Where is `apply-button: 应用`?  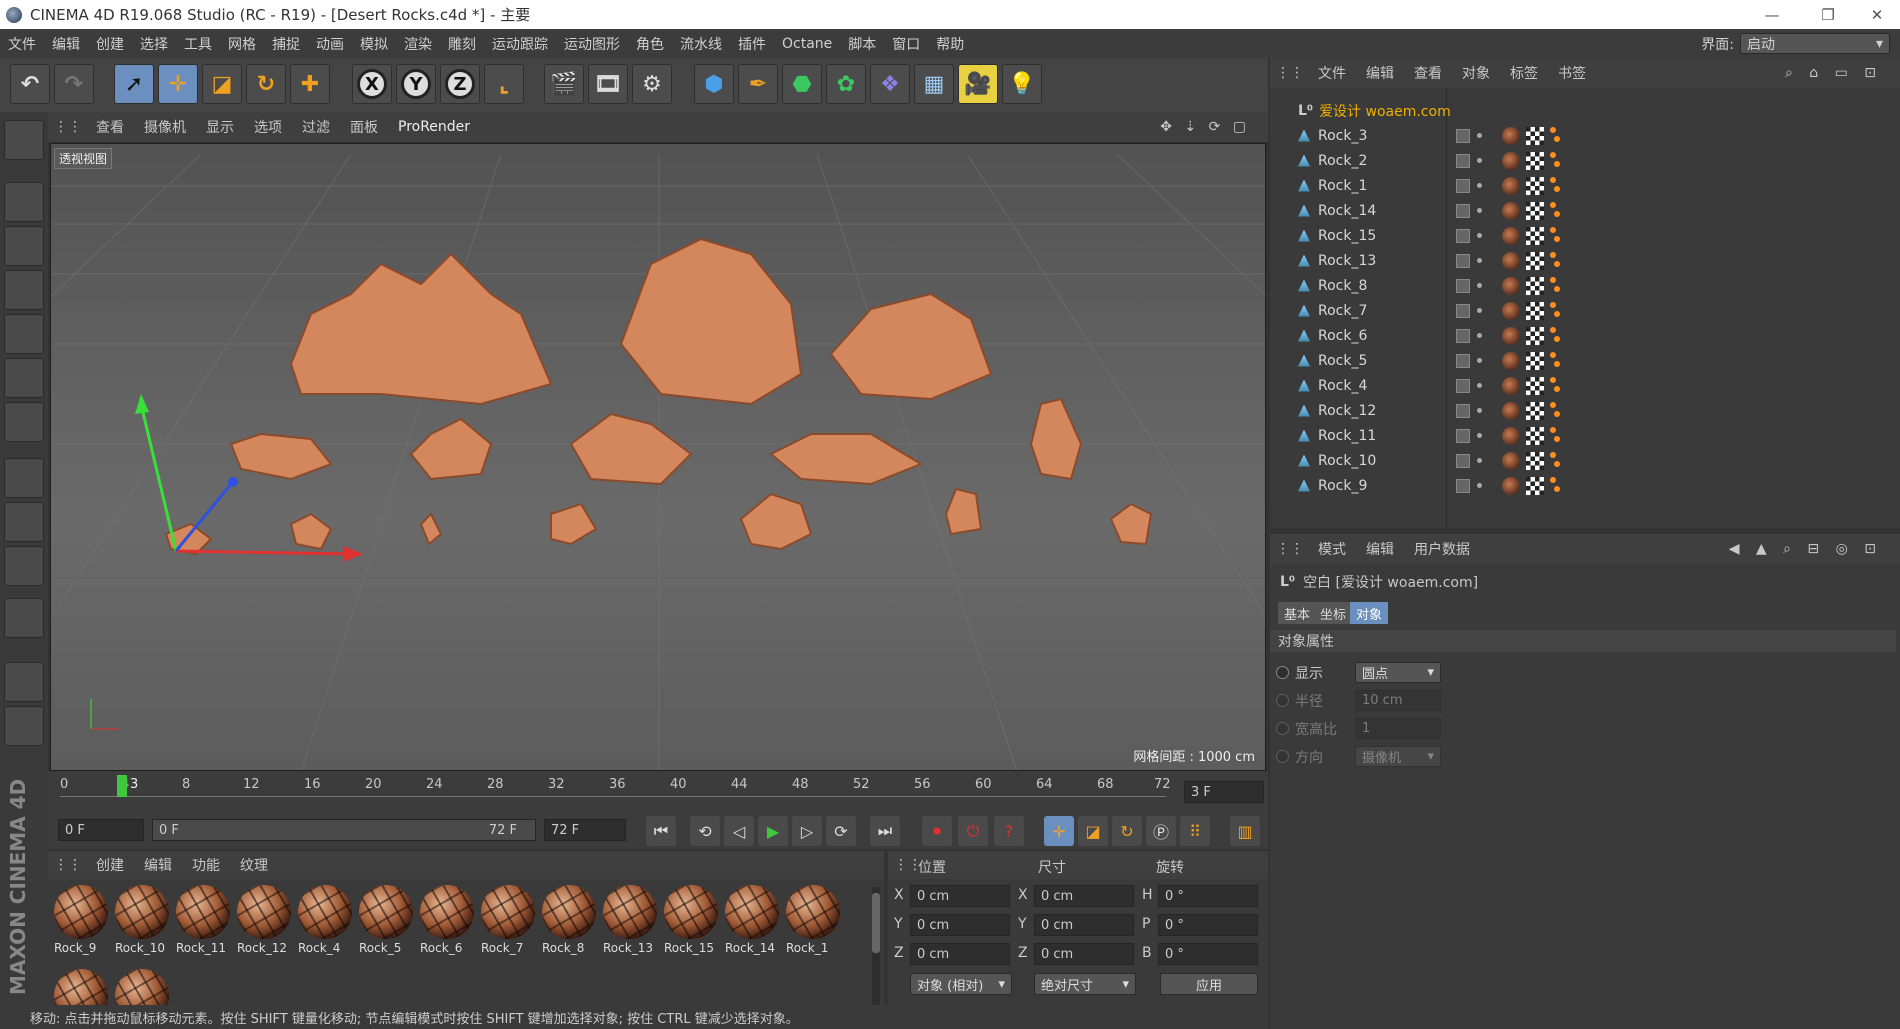 apply-button: 应用 is located at coordinates (1209, 984).